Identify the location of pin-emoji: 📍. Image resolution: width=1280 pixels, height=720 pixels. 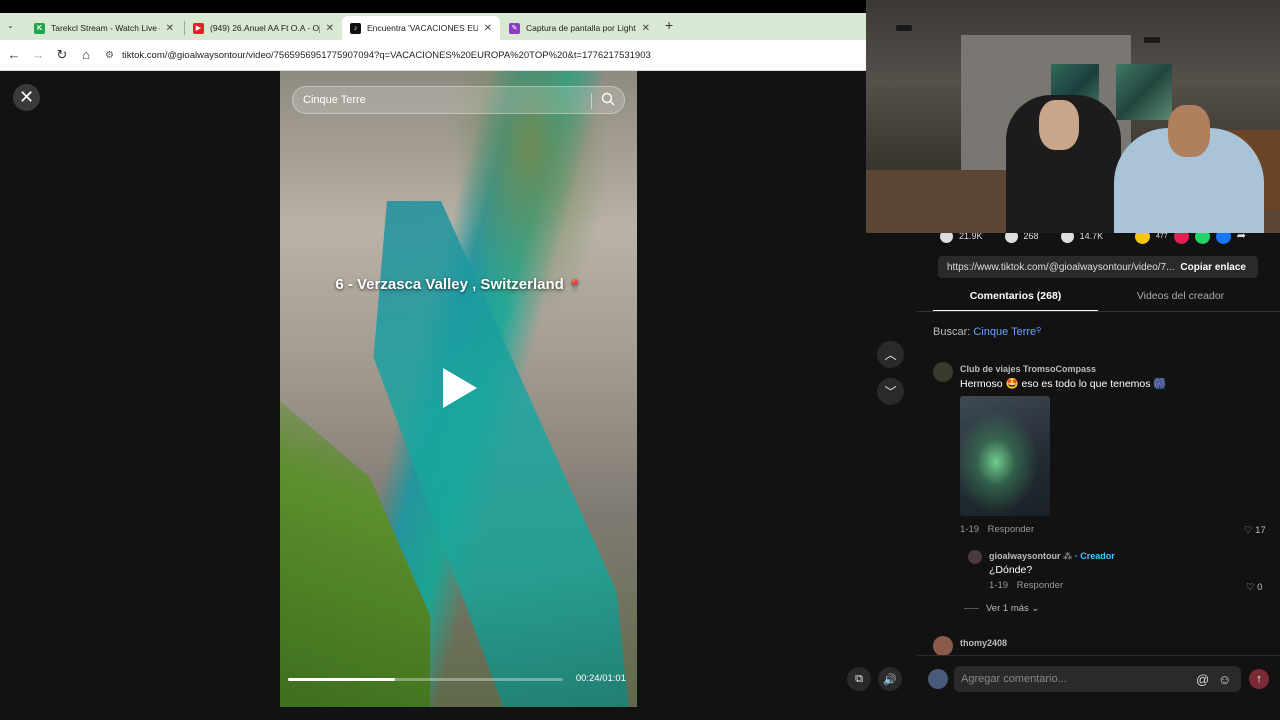
(574, 286).